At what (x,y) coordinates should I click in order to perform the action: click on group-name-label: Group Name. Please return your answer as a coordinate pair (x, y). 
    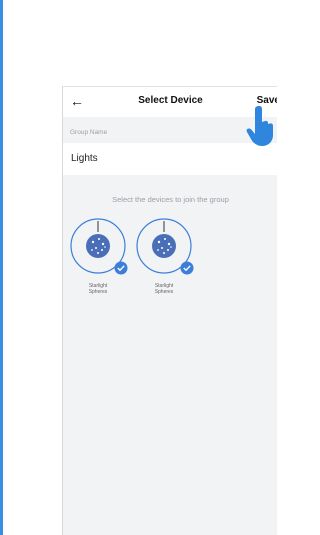
    Looking at the image, I should click on (89, 132).